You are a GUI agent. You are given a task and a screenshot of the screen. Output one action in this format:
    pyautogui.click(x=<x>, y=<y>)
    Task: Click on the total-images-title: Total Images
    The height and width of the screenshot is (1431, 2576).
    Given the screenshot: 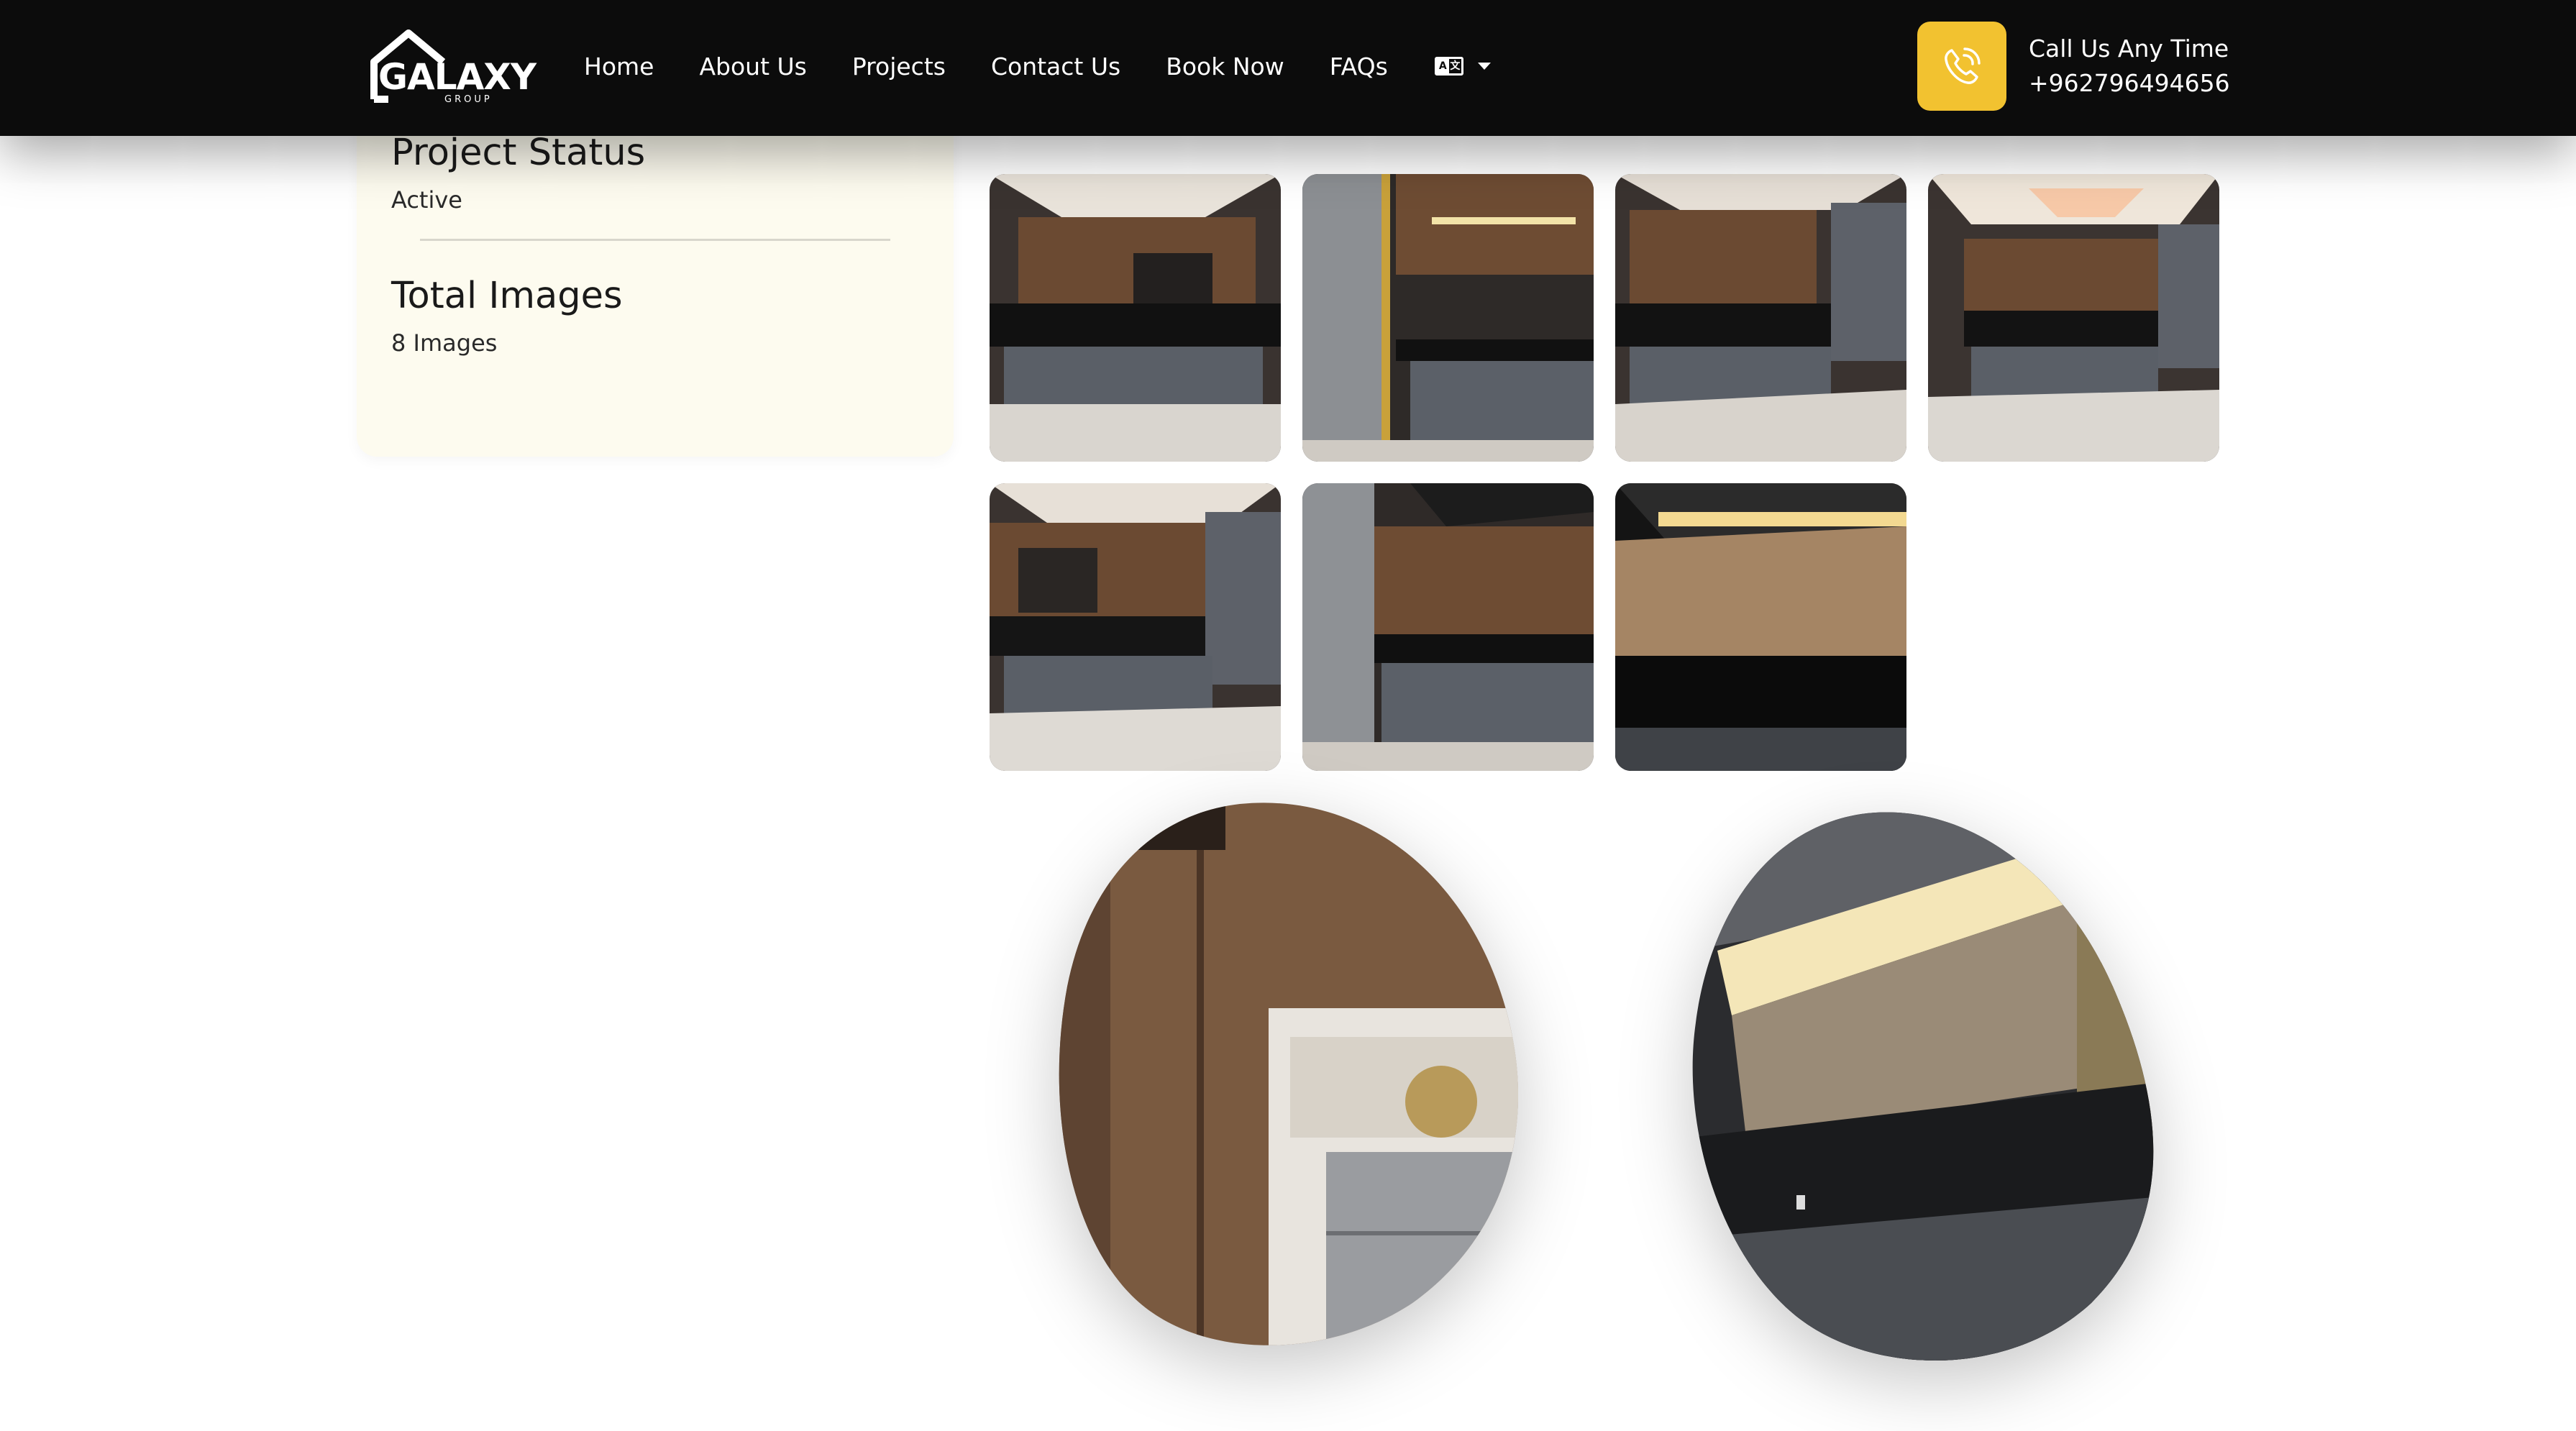 What is the action you would take?
    pyautogui.click(x=507, y=296)
    